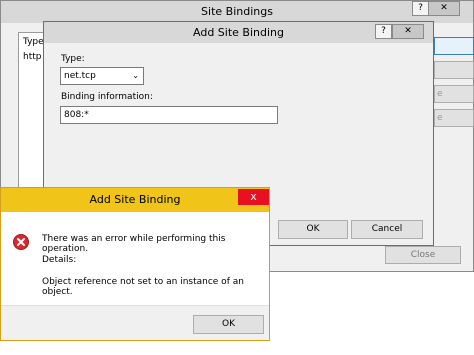 This screenshot has width=474, height=355. I want to click on close-icon: x, so click(253, 197).